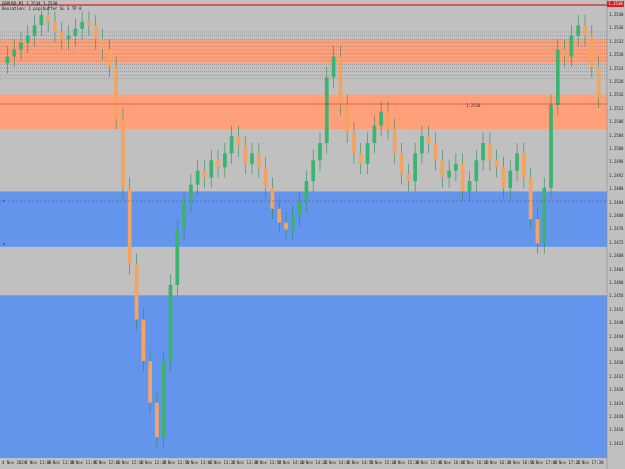 The height and width of the screenshot is (469, 625). Describe the element at coordinates (616, 363) in the screenshot. I see `price-axis-label: 1.2436` at that location.